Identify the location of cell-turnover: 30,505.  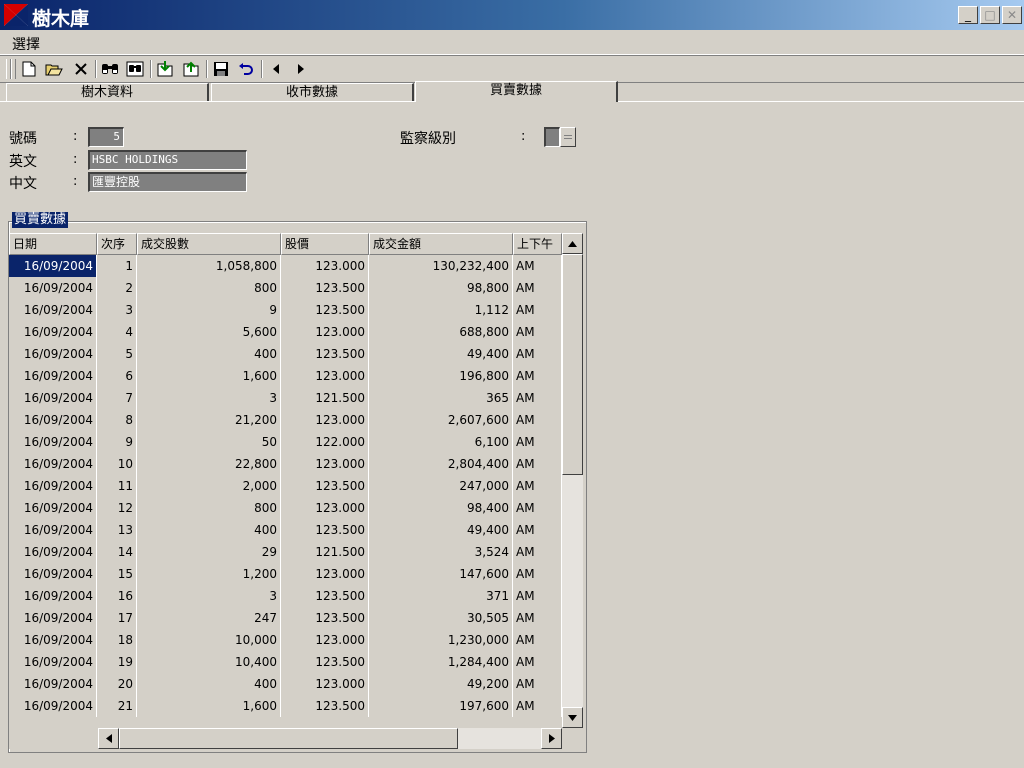
(441, 618).